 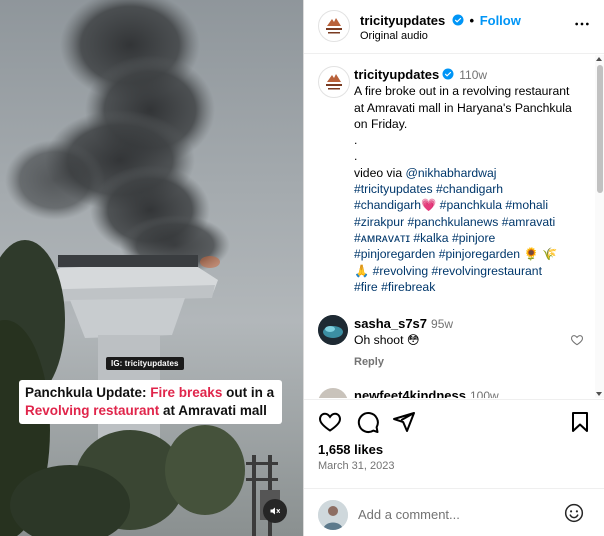 What do you see at coordinates (380, 172) in the screenshot?
I see `caption-credit-prefix: video via` at bounding box center [380, 172].